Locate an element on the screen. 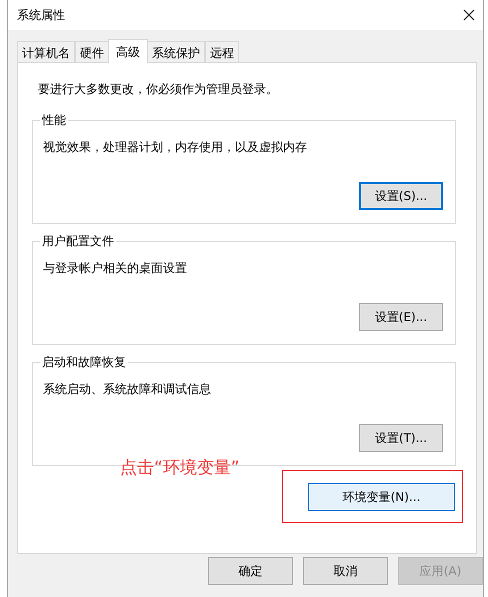  annotation-text: 点击“环境变量” is located at coordinates (180, 468).